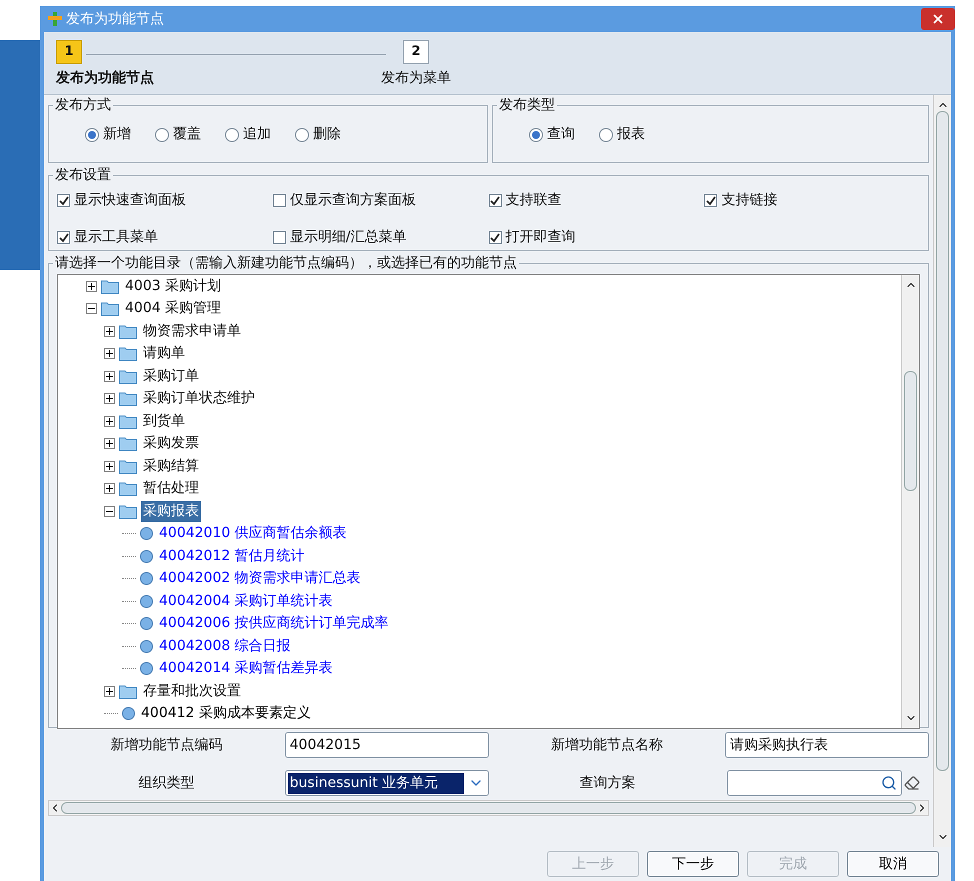 This screenshot has width=974, height=881. What do you see at coordinates (117, 134) in the screenshot?
I see `radio-label: 新增` at bounding box center [117, 134].